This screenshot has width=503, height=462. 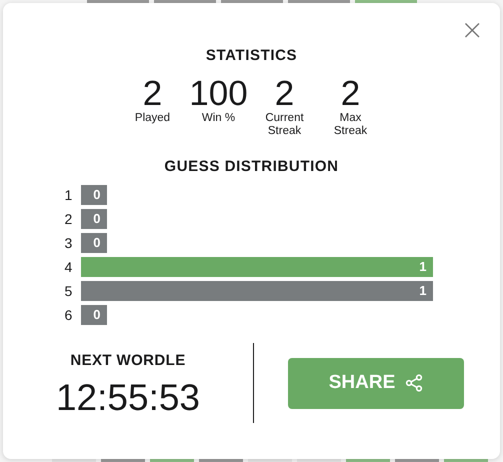 I want to click on share-icon, so click(x=414, y=383).